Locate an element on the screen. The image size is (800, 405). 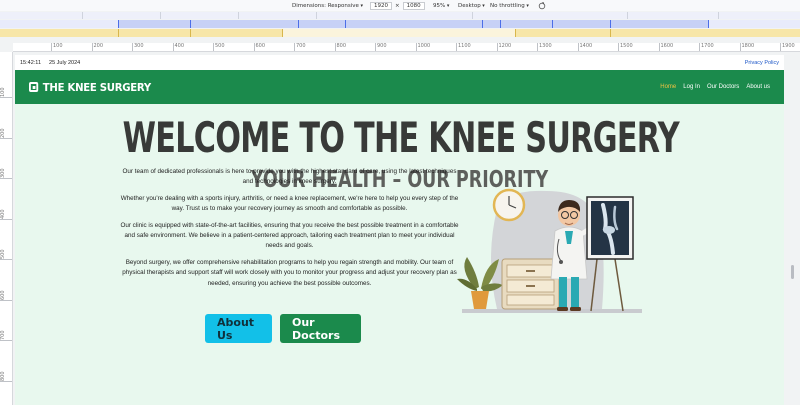
dimensions-dropdown: Dimensions: Responsive is located at coordinates (327, 6).